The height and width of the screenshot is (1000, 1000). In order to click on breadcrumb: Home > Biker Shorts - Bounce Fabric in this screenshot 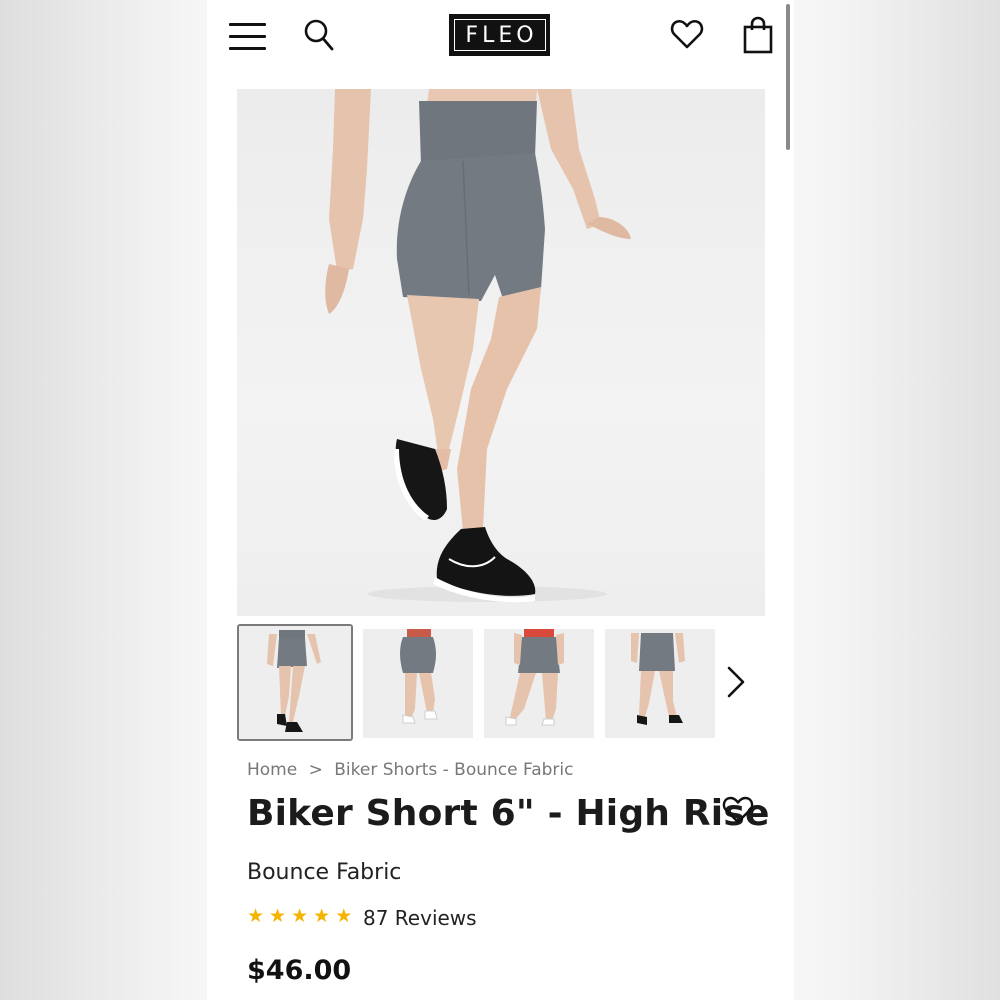, I will do `click(410, 770)`.